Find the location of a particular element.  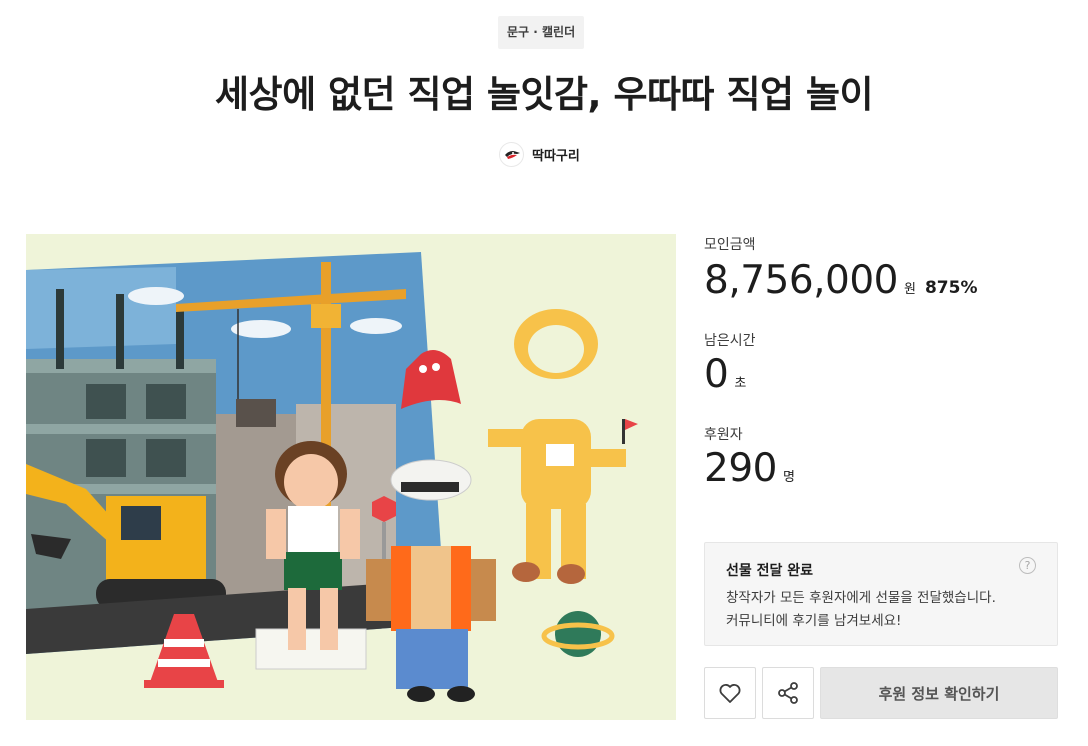

time-label: 남은시간 is located at coordinates (730, 341).